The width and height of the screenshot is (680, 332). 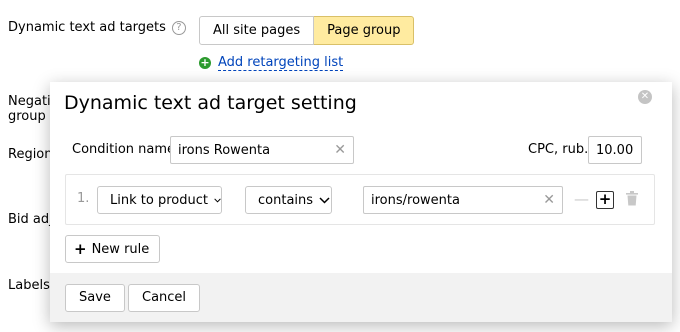 What do you see at coordinates (632, 198) in the screenshot?
I see `trash-icon` at bounding box center [632, 198].